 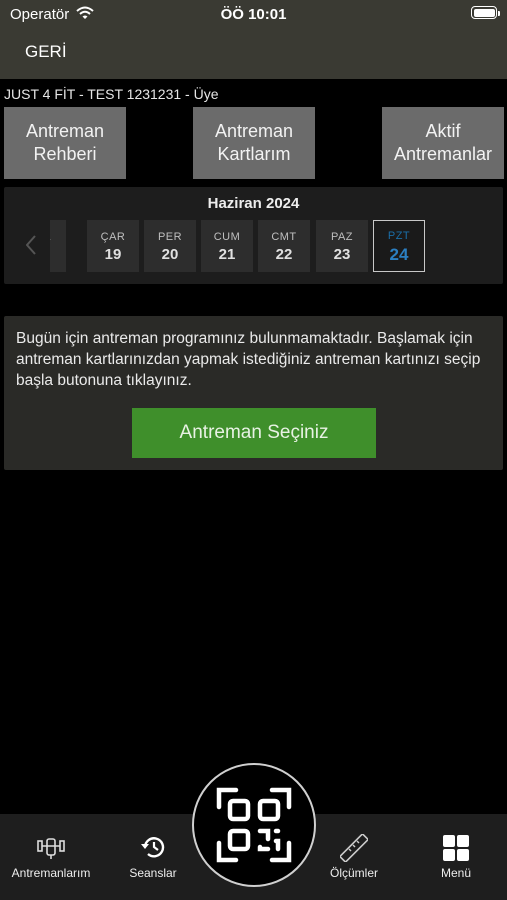 I want to click on day-name: PZT, so click(x=399, y=236).